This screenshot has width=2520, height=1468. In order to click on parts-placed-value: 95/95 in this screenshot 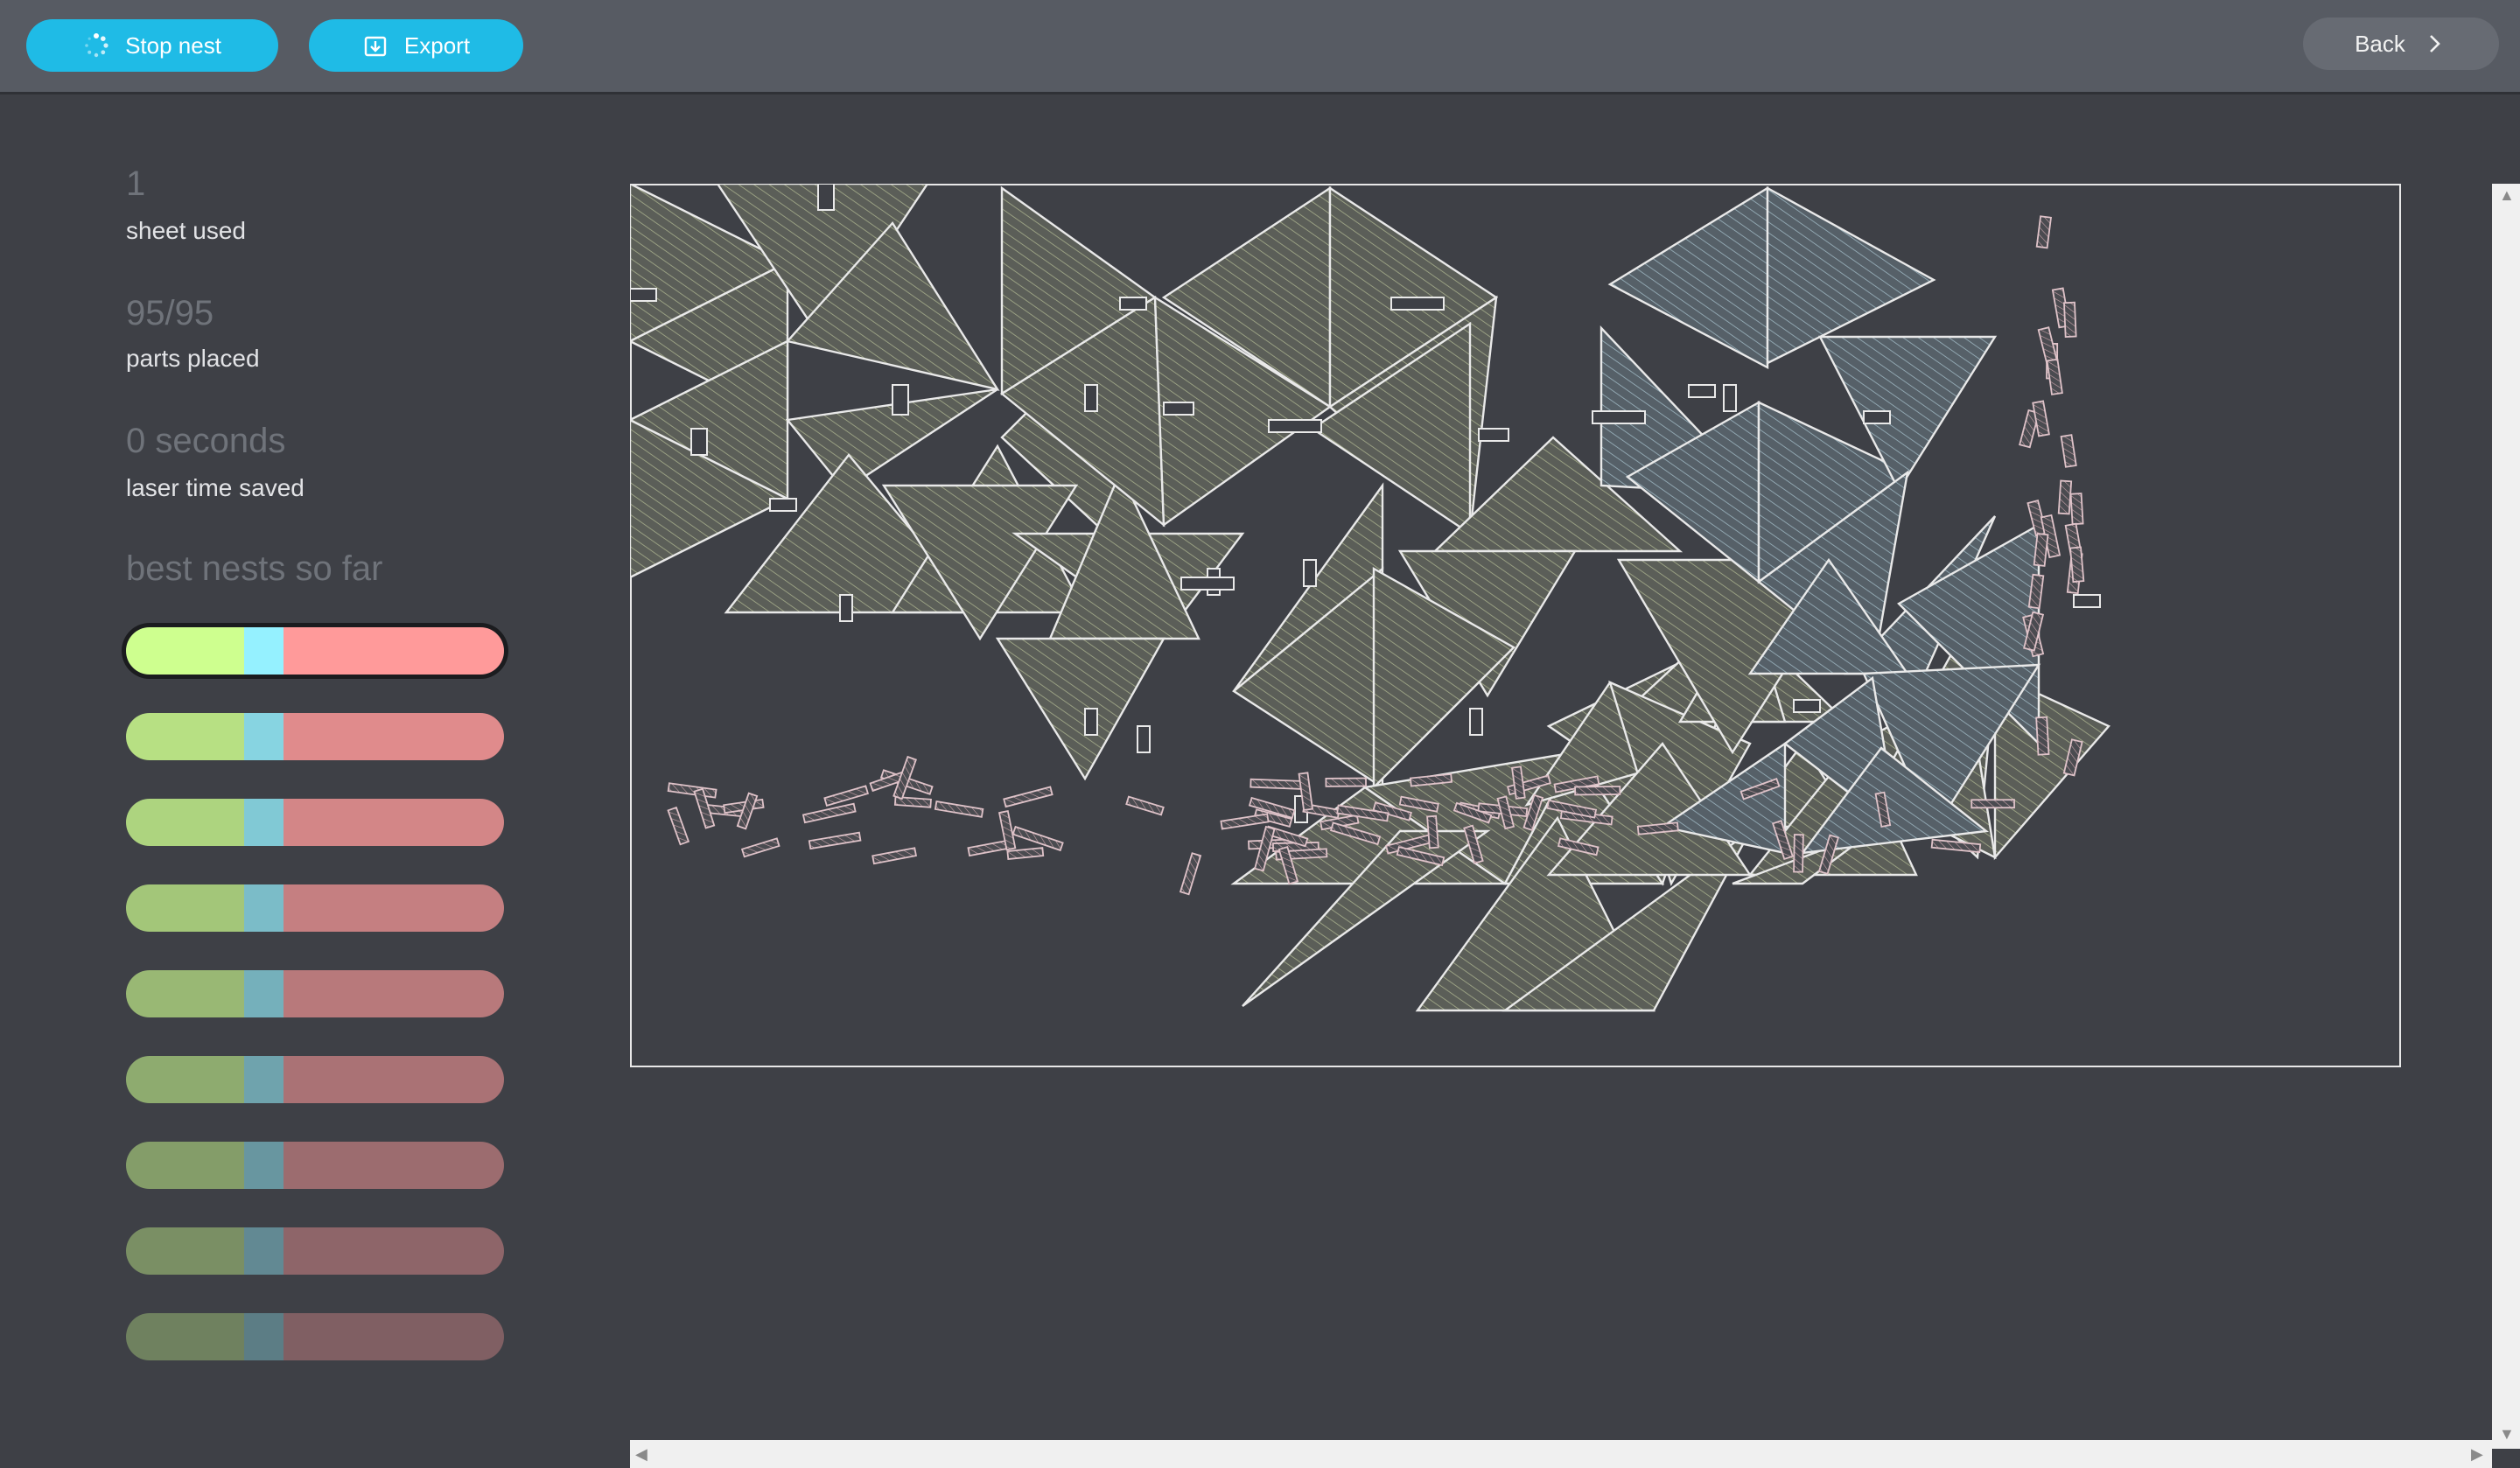, I will do `click(170, 313)`.